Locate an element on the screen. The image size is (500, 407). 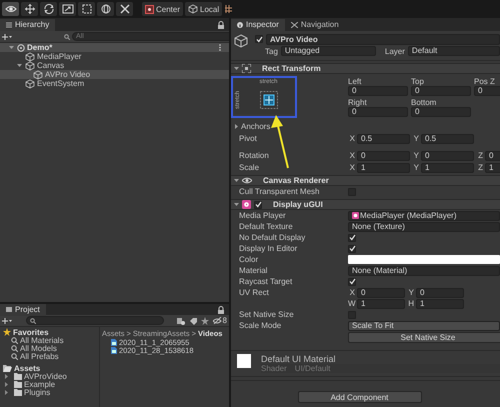
favorite-item: All Models is located at coordinates (49, 348).